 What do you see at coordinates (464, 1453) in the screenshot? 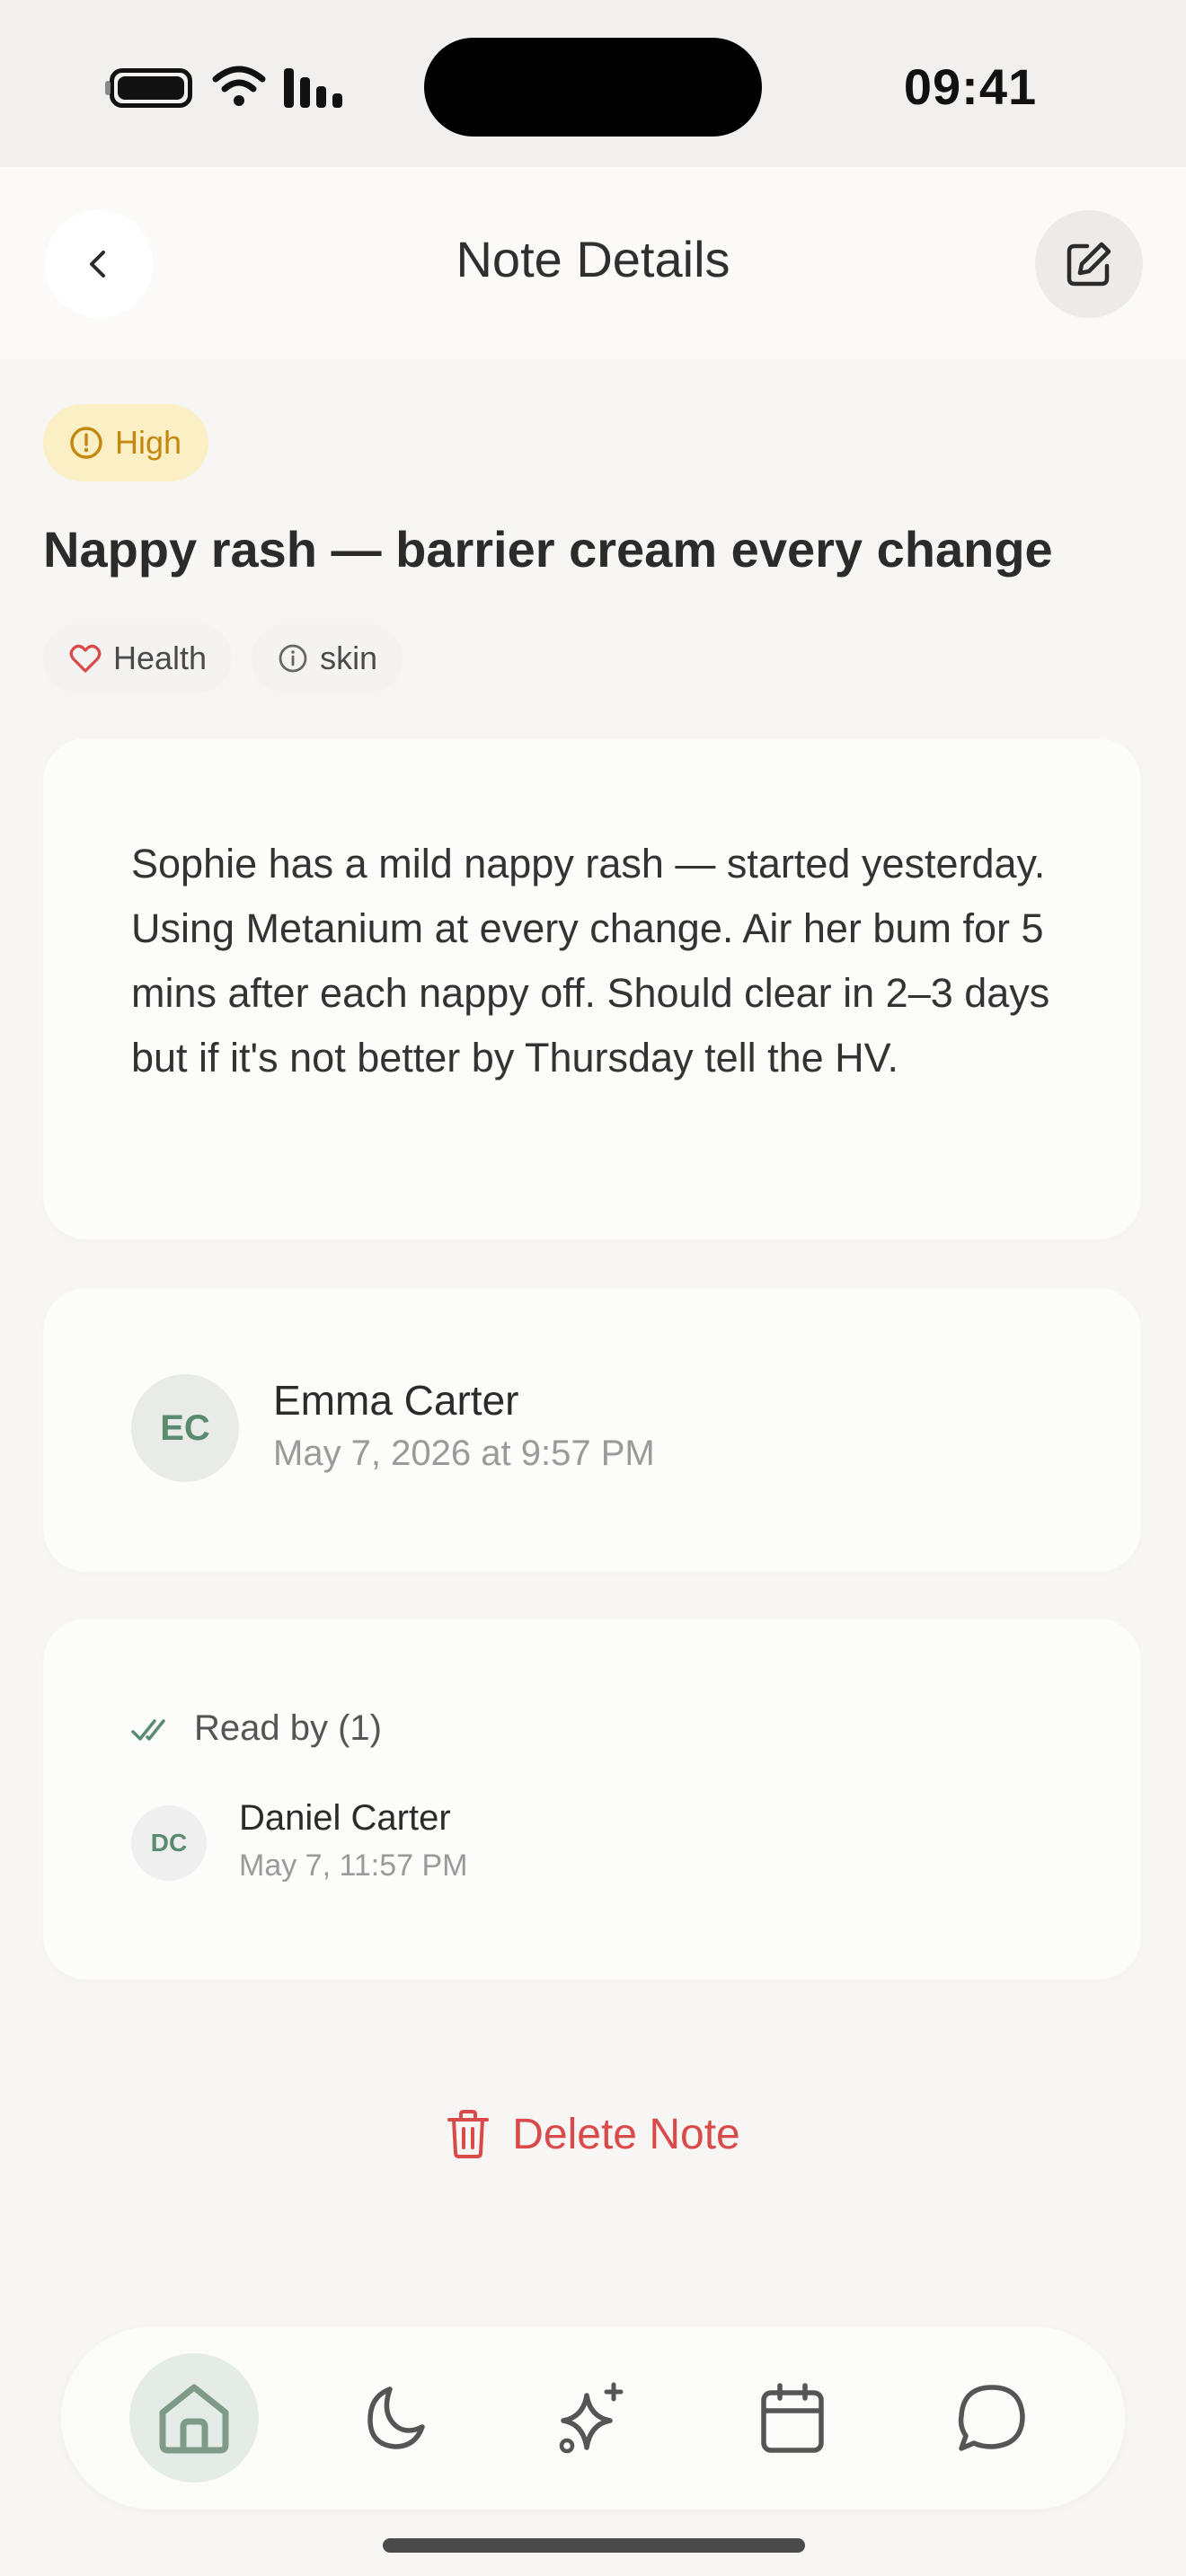
I see `author-date: May 7, 2026 at 9:57 PM` at bounding box center [464, 1453].